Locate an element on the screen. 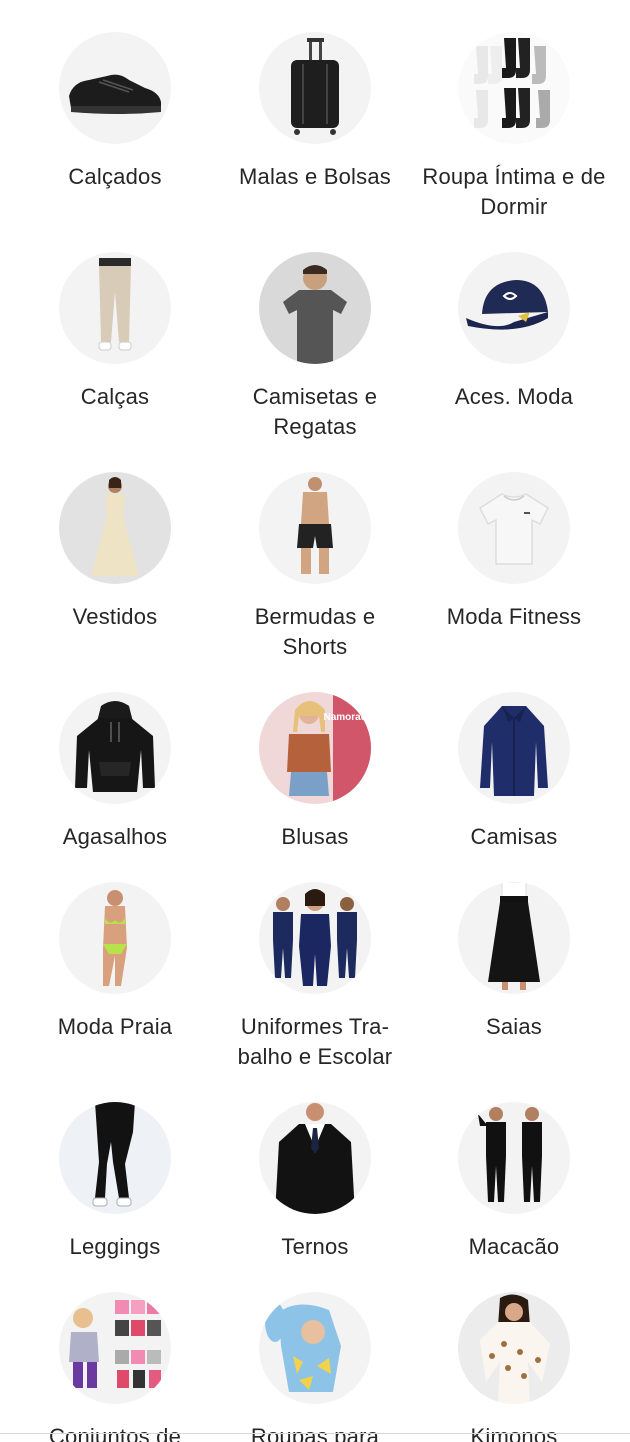 The image size is (630, 1442). baby-clothes-icon is located at coordinates (315, 1348).